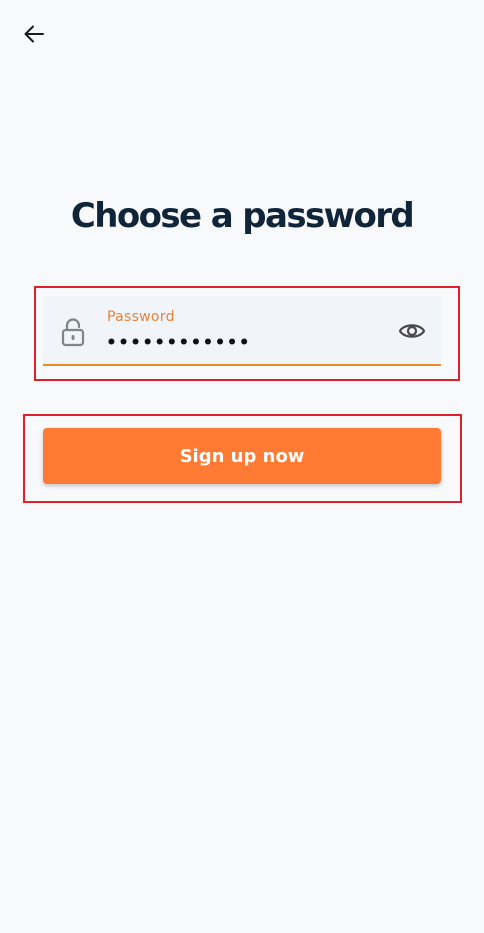 This screenshot has width=484, height=933. Describe the element at coordinates (242, 456) in the screenshot. I see `signup-button: Sign up now` at that location.